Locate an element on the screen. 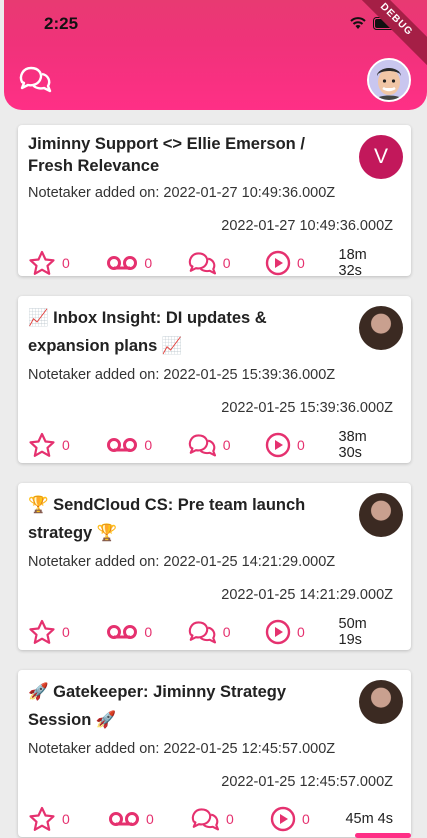  status-time: 2:25 is located at coordinates (61, 23).